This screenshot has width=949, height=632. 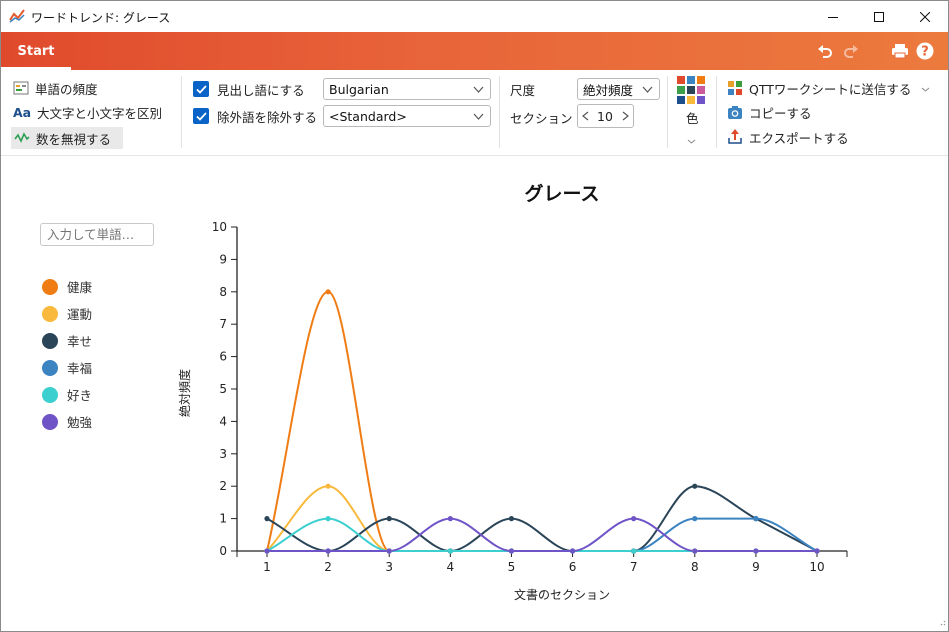 What do you see at coordinates (184, 393) in the screenshot?
I see `y-axis-label: 絶対頻度` at bounding box center [184, 393].